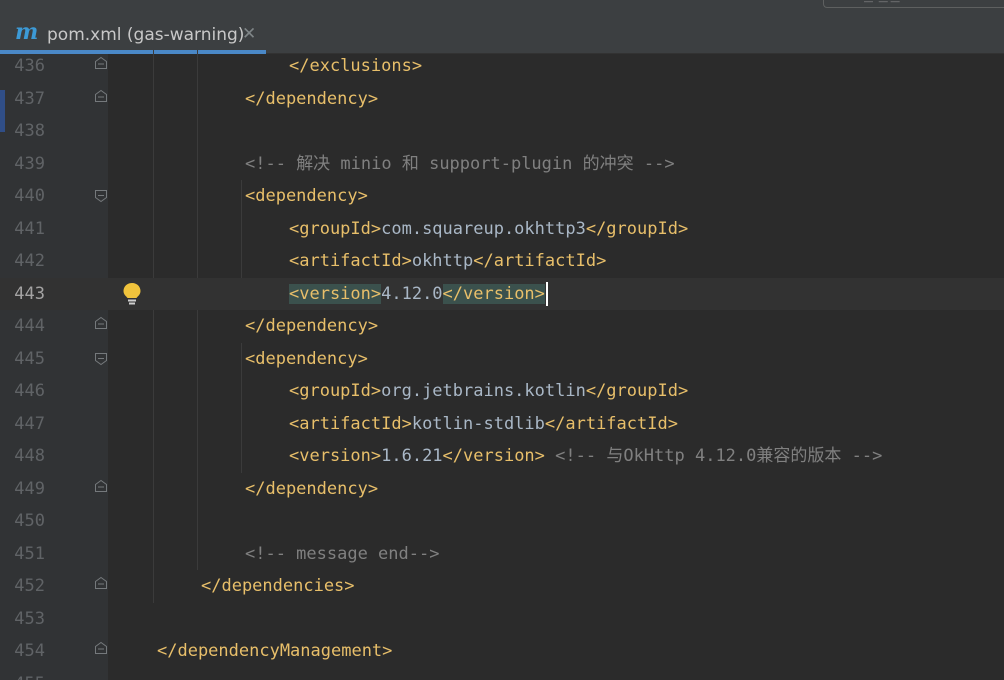 This screenshot has height=680, width=1004. I want to click on code-line: 449 </dependency>, so click(502, 489).